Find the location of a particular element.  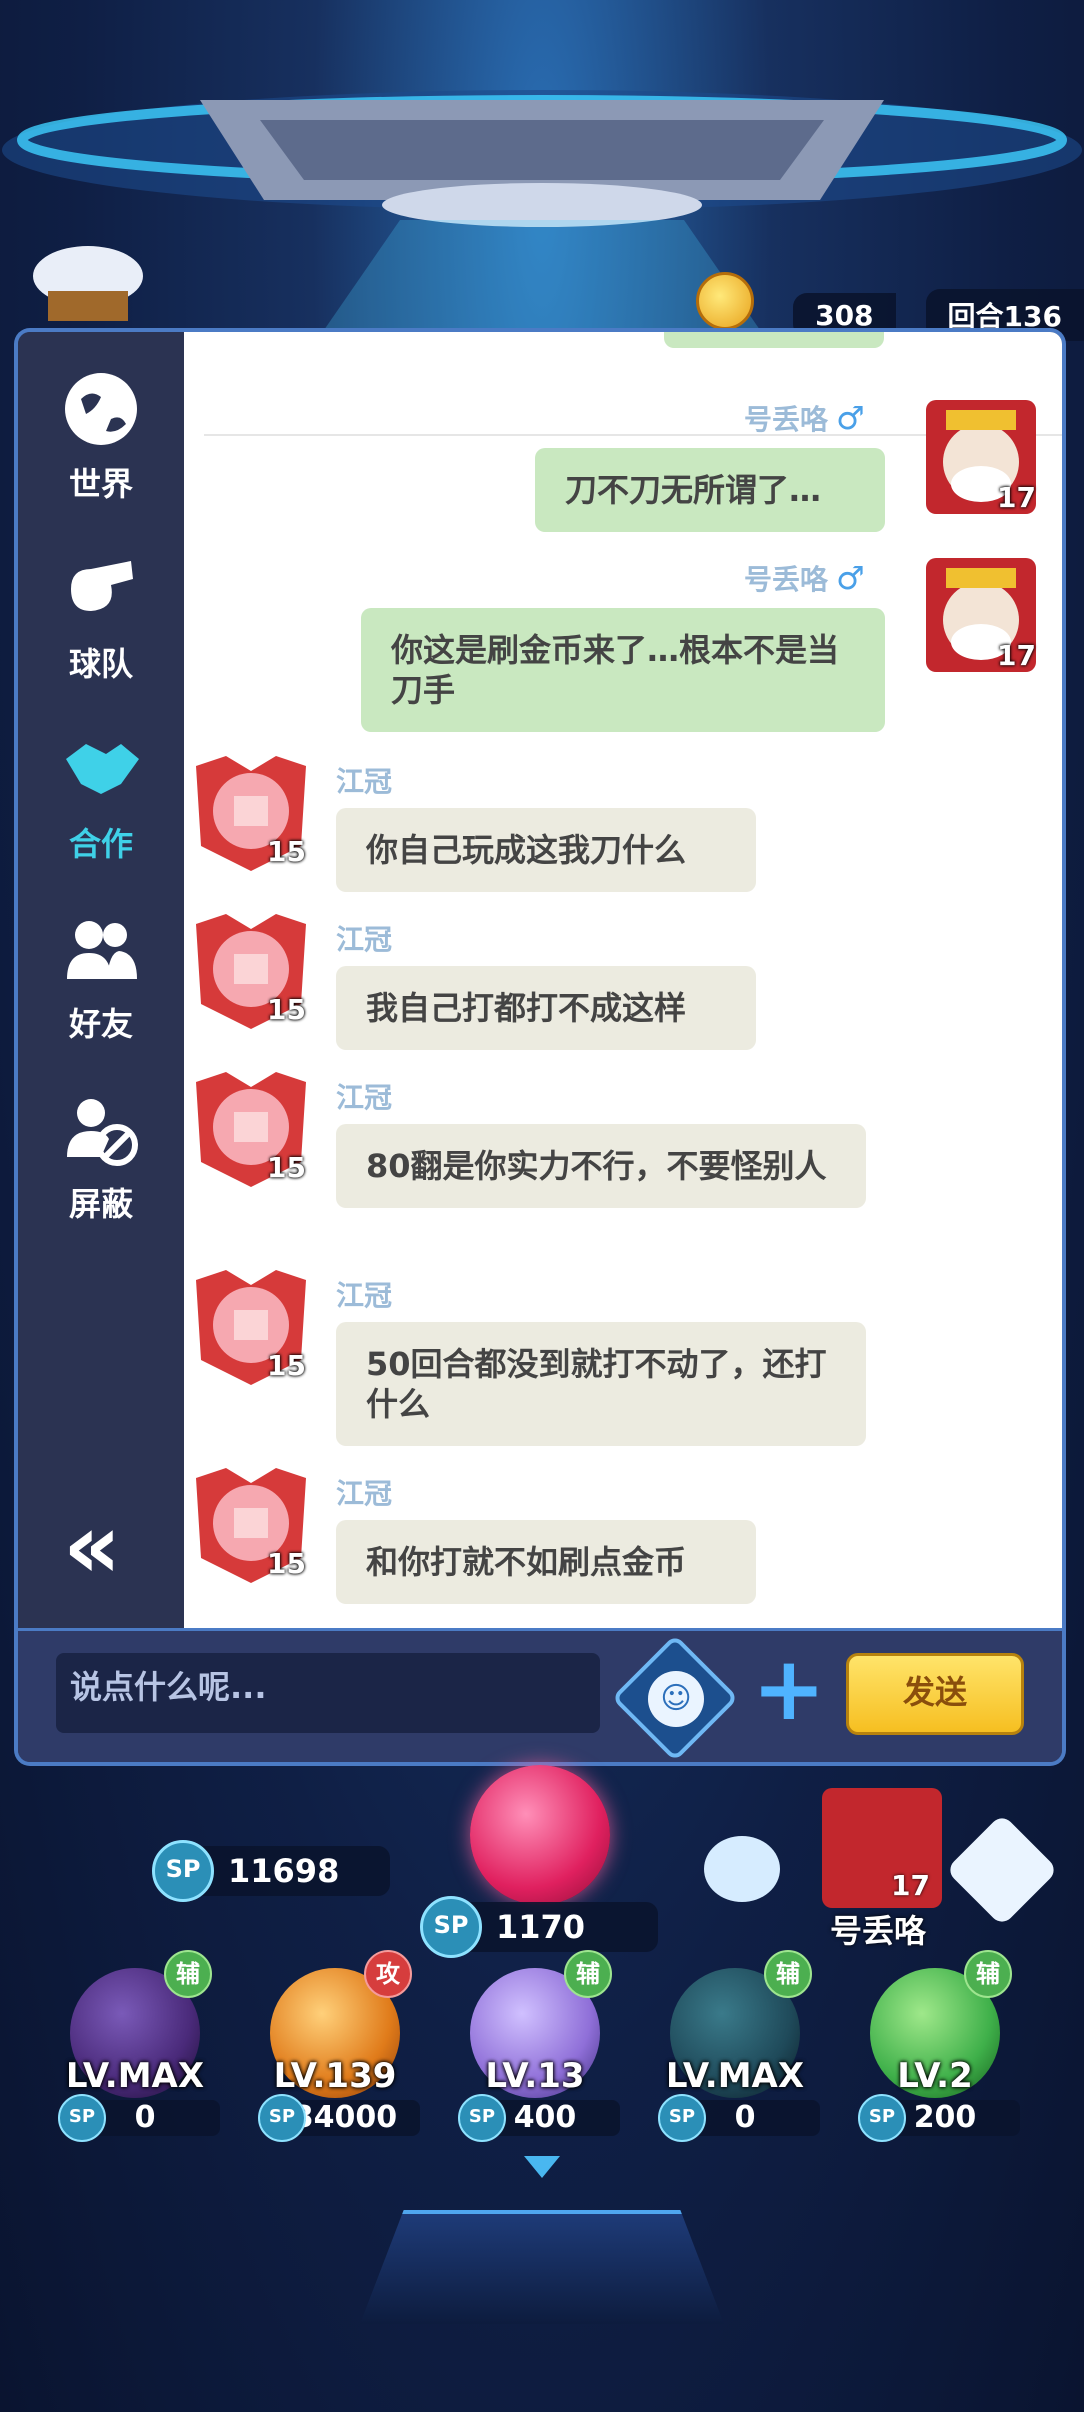

hero-slot: 攻 LV.139 SP 34000 is located at coordinates (335, 2050).